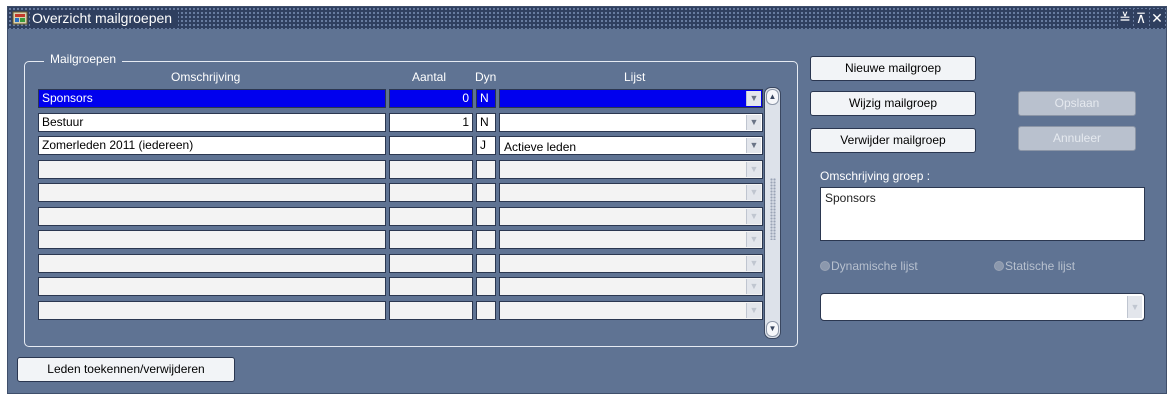 The height and width of the screenshot is (396, 1167). What do you see at coordinates (212, 145) in the screenshot?
I see `cell-omschrijving: Zomerleden 2011 (iedereen)` at bounding box center [212, 145].